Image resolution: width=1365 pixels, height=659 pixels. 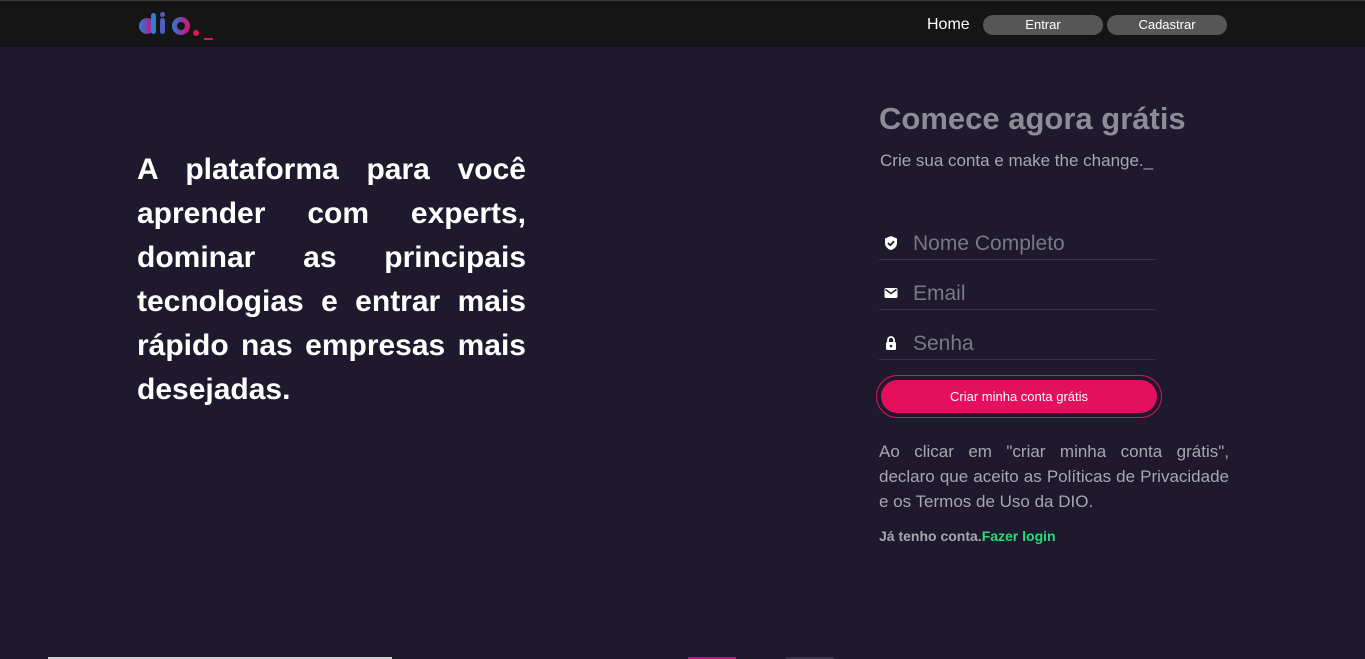 I want to click on signup-subtitle: Crie sua conta e make the change._, so click(x=1017, y=160).